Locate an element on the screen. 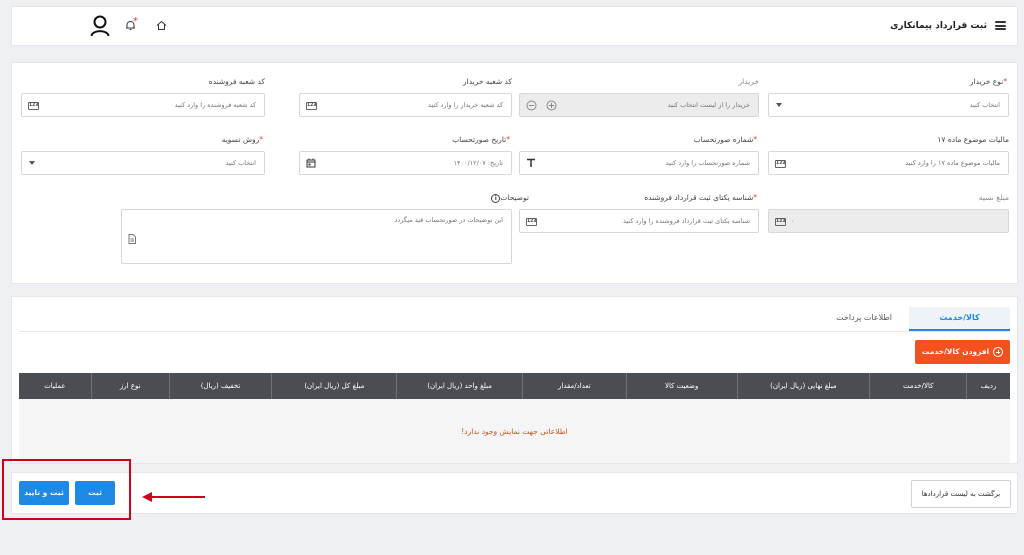 The image size is (1024, 555). col-item-status: وضعیت کالا is located at coordinates (681, 386).